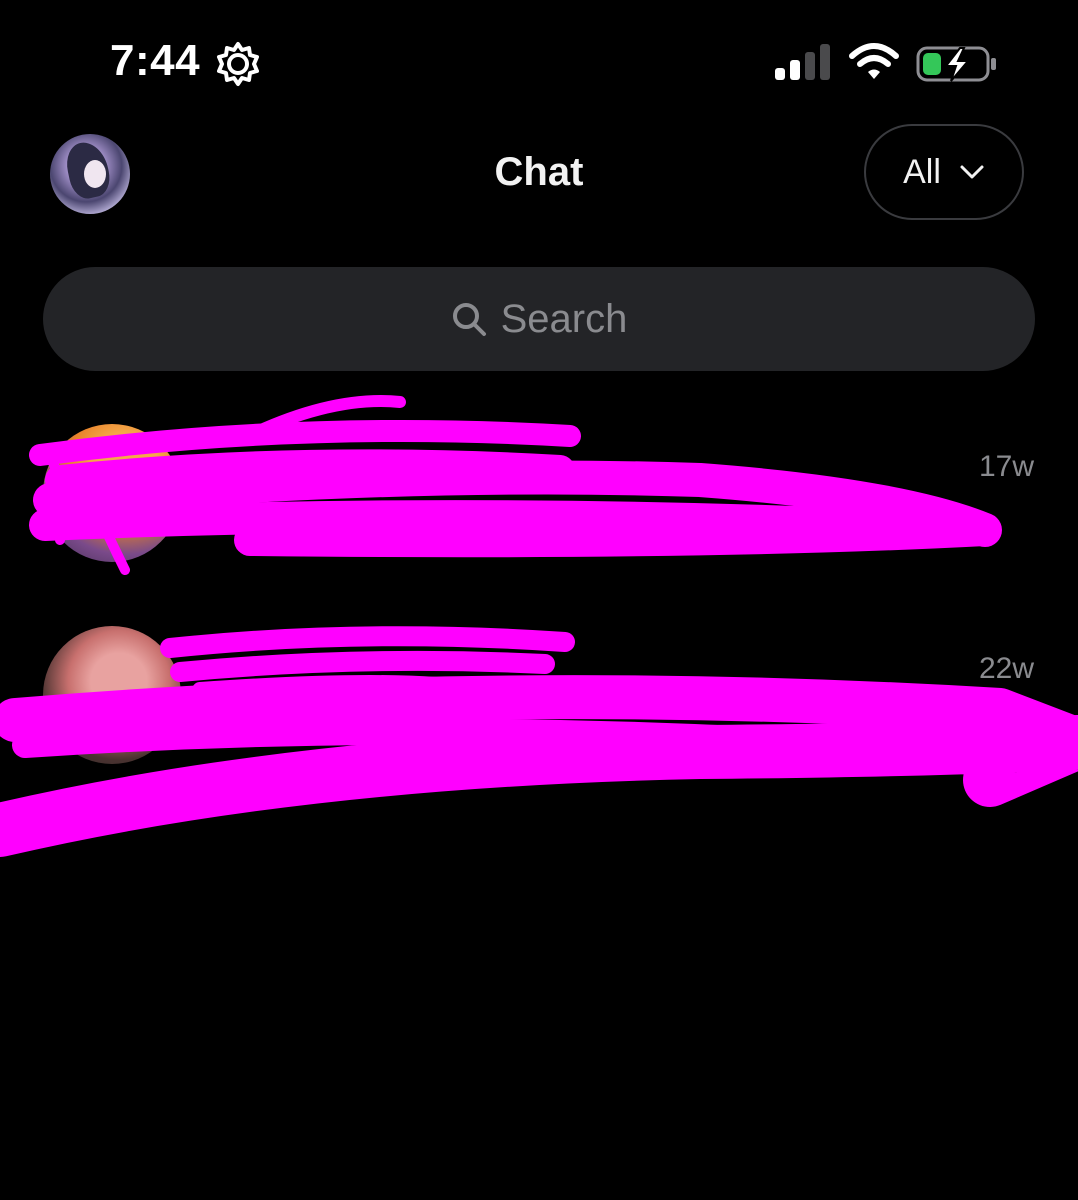 This screenshot has height=1200, width=1078. What do you see at coordinates (469, 319) in the screenshot?
I see `search-icon` at bounding box center [469, 319].